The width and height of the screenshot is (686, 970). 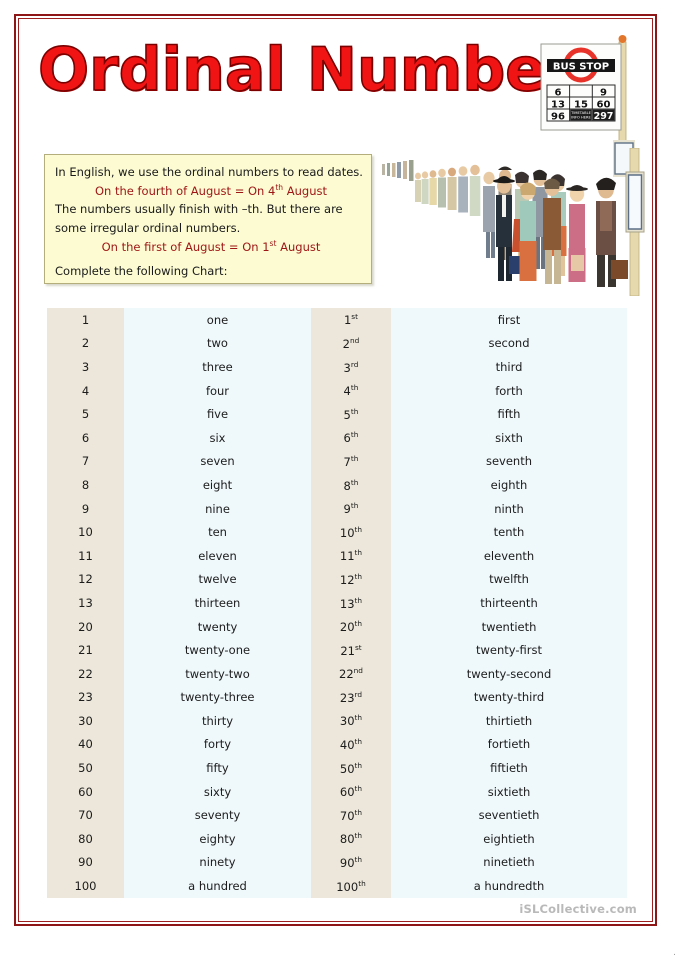 What do you see at coordinates (217, 697) in the screenshot?
I see `cell-cardinal-word: twenty-three` at bounding box center [217, 697].